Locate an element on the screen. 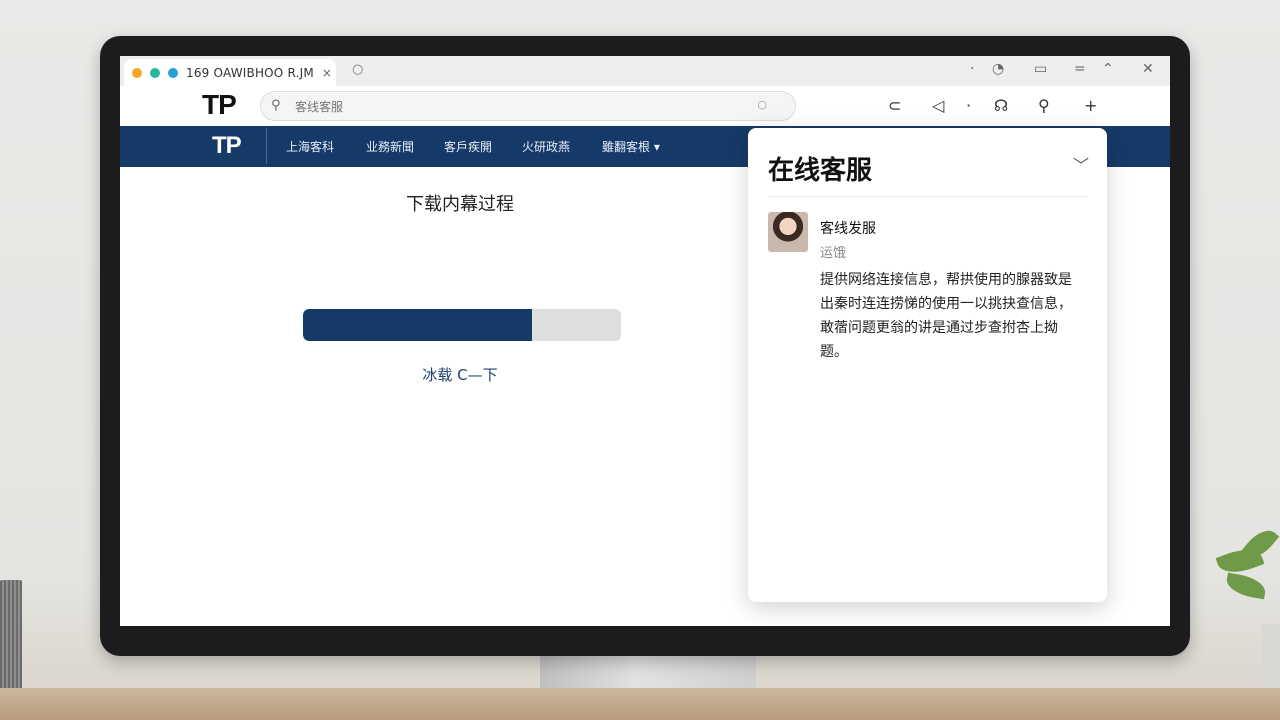  chat-panel-title: 在线客服 is located at coordinates (820, 171).